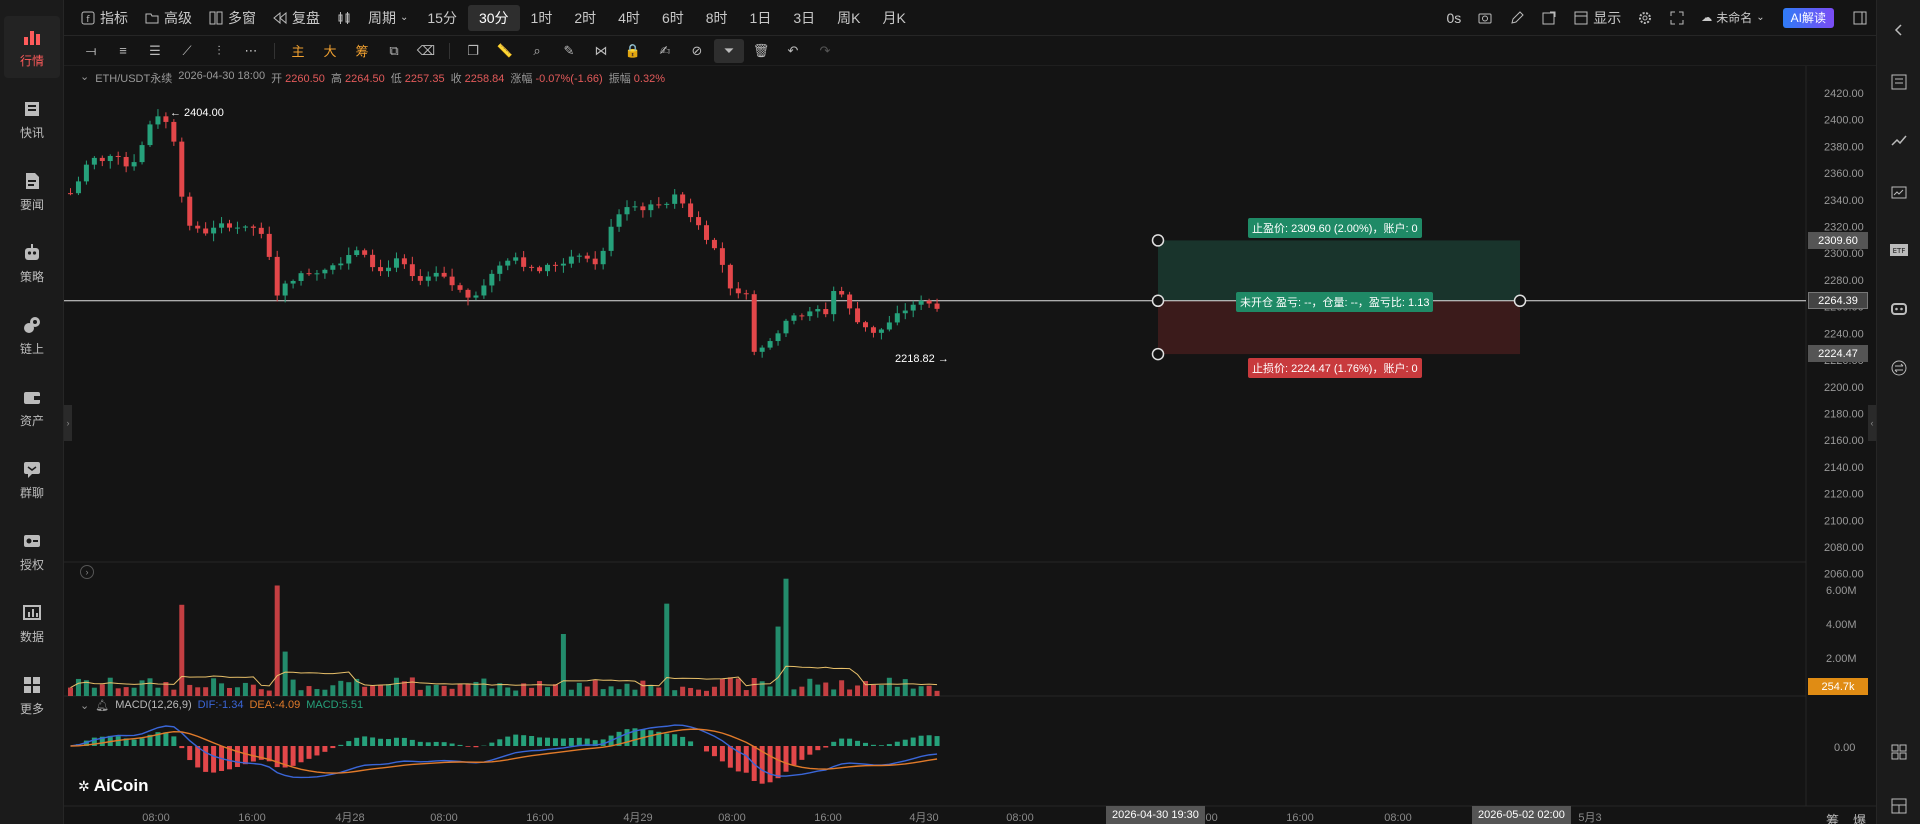  I want to click on chat-icon, so click(32, 469).